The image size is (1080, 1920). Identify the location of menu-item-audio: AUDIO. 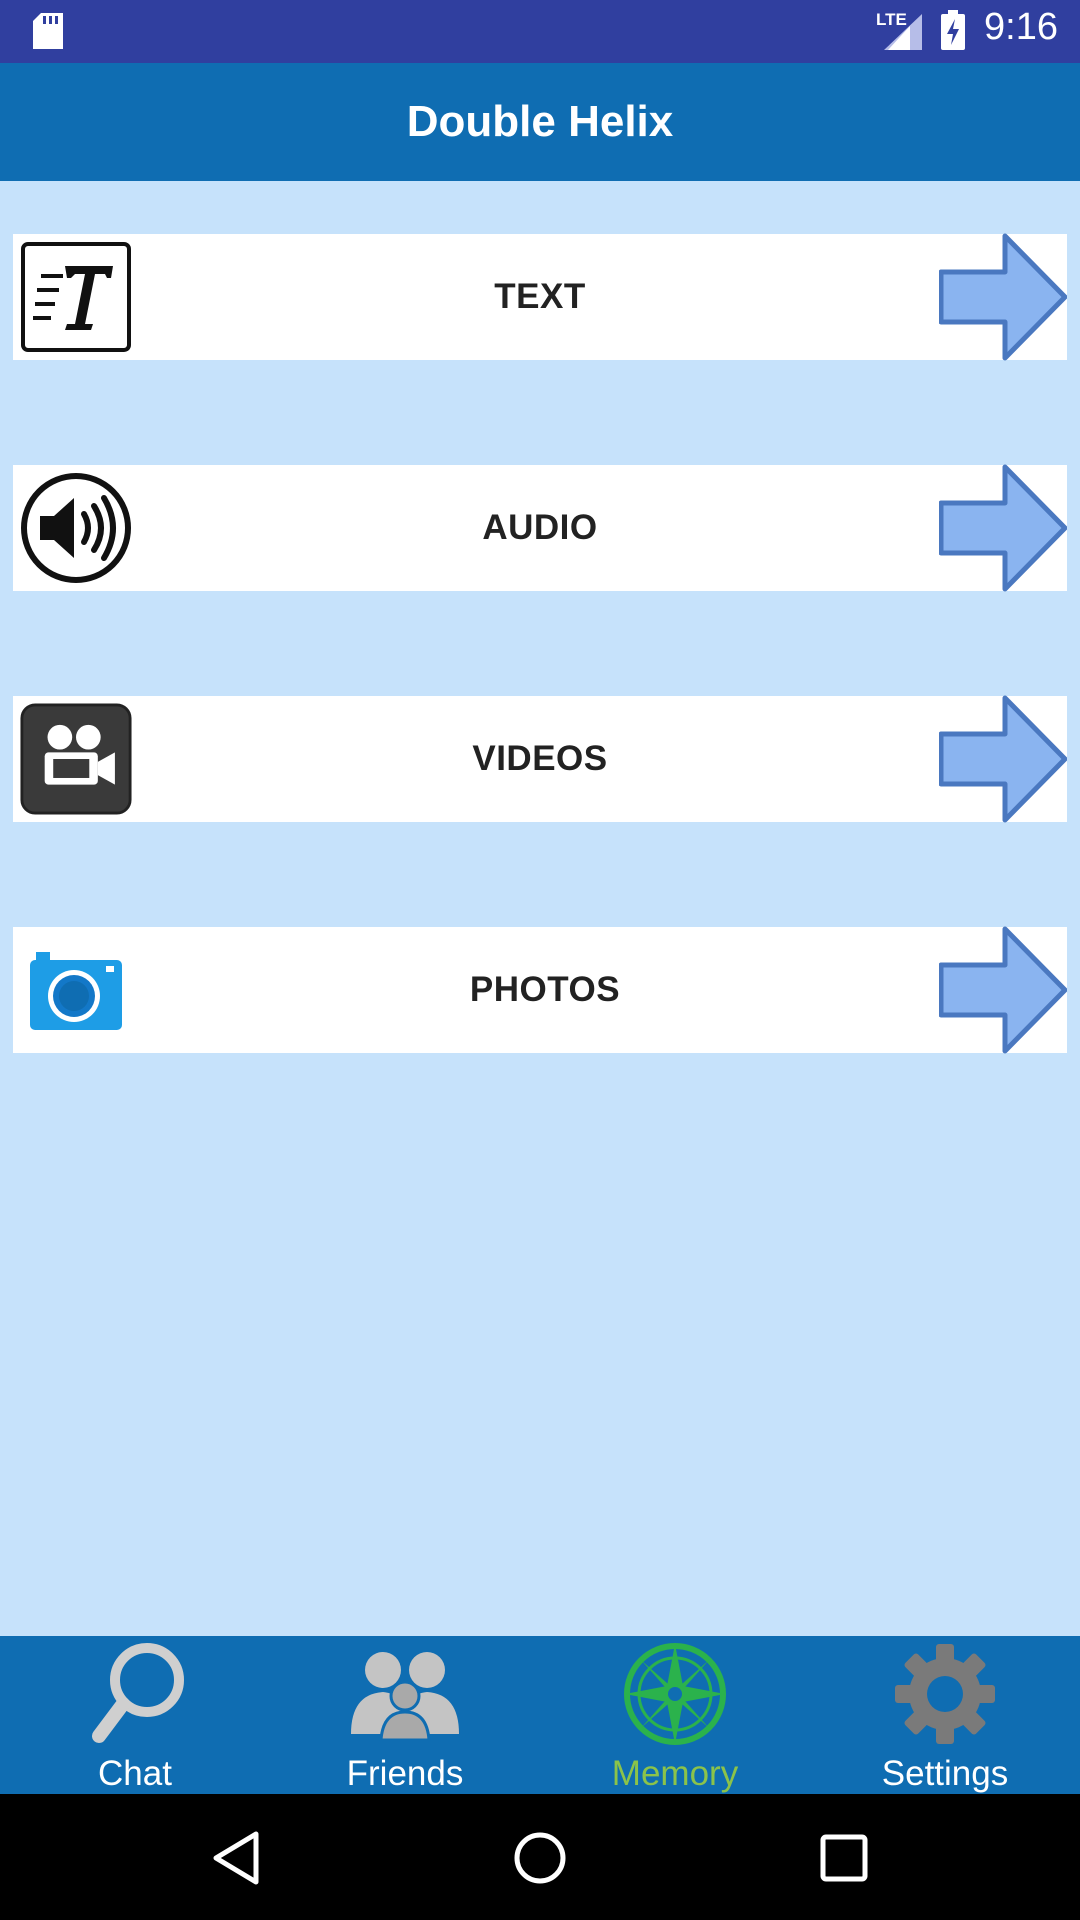
(540, 528).